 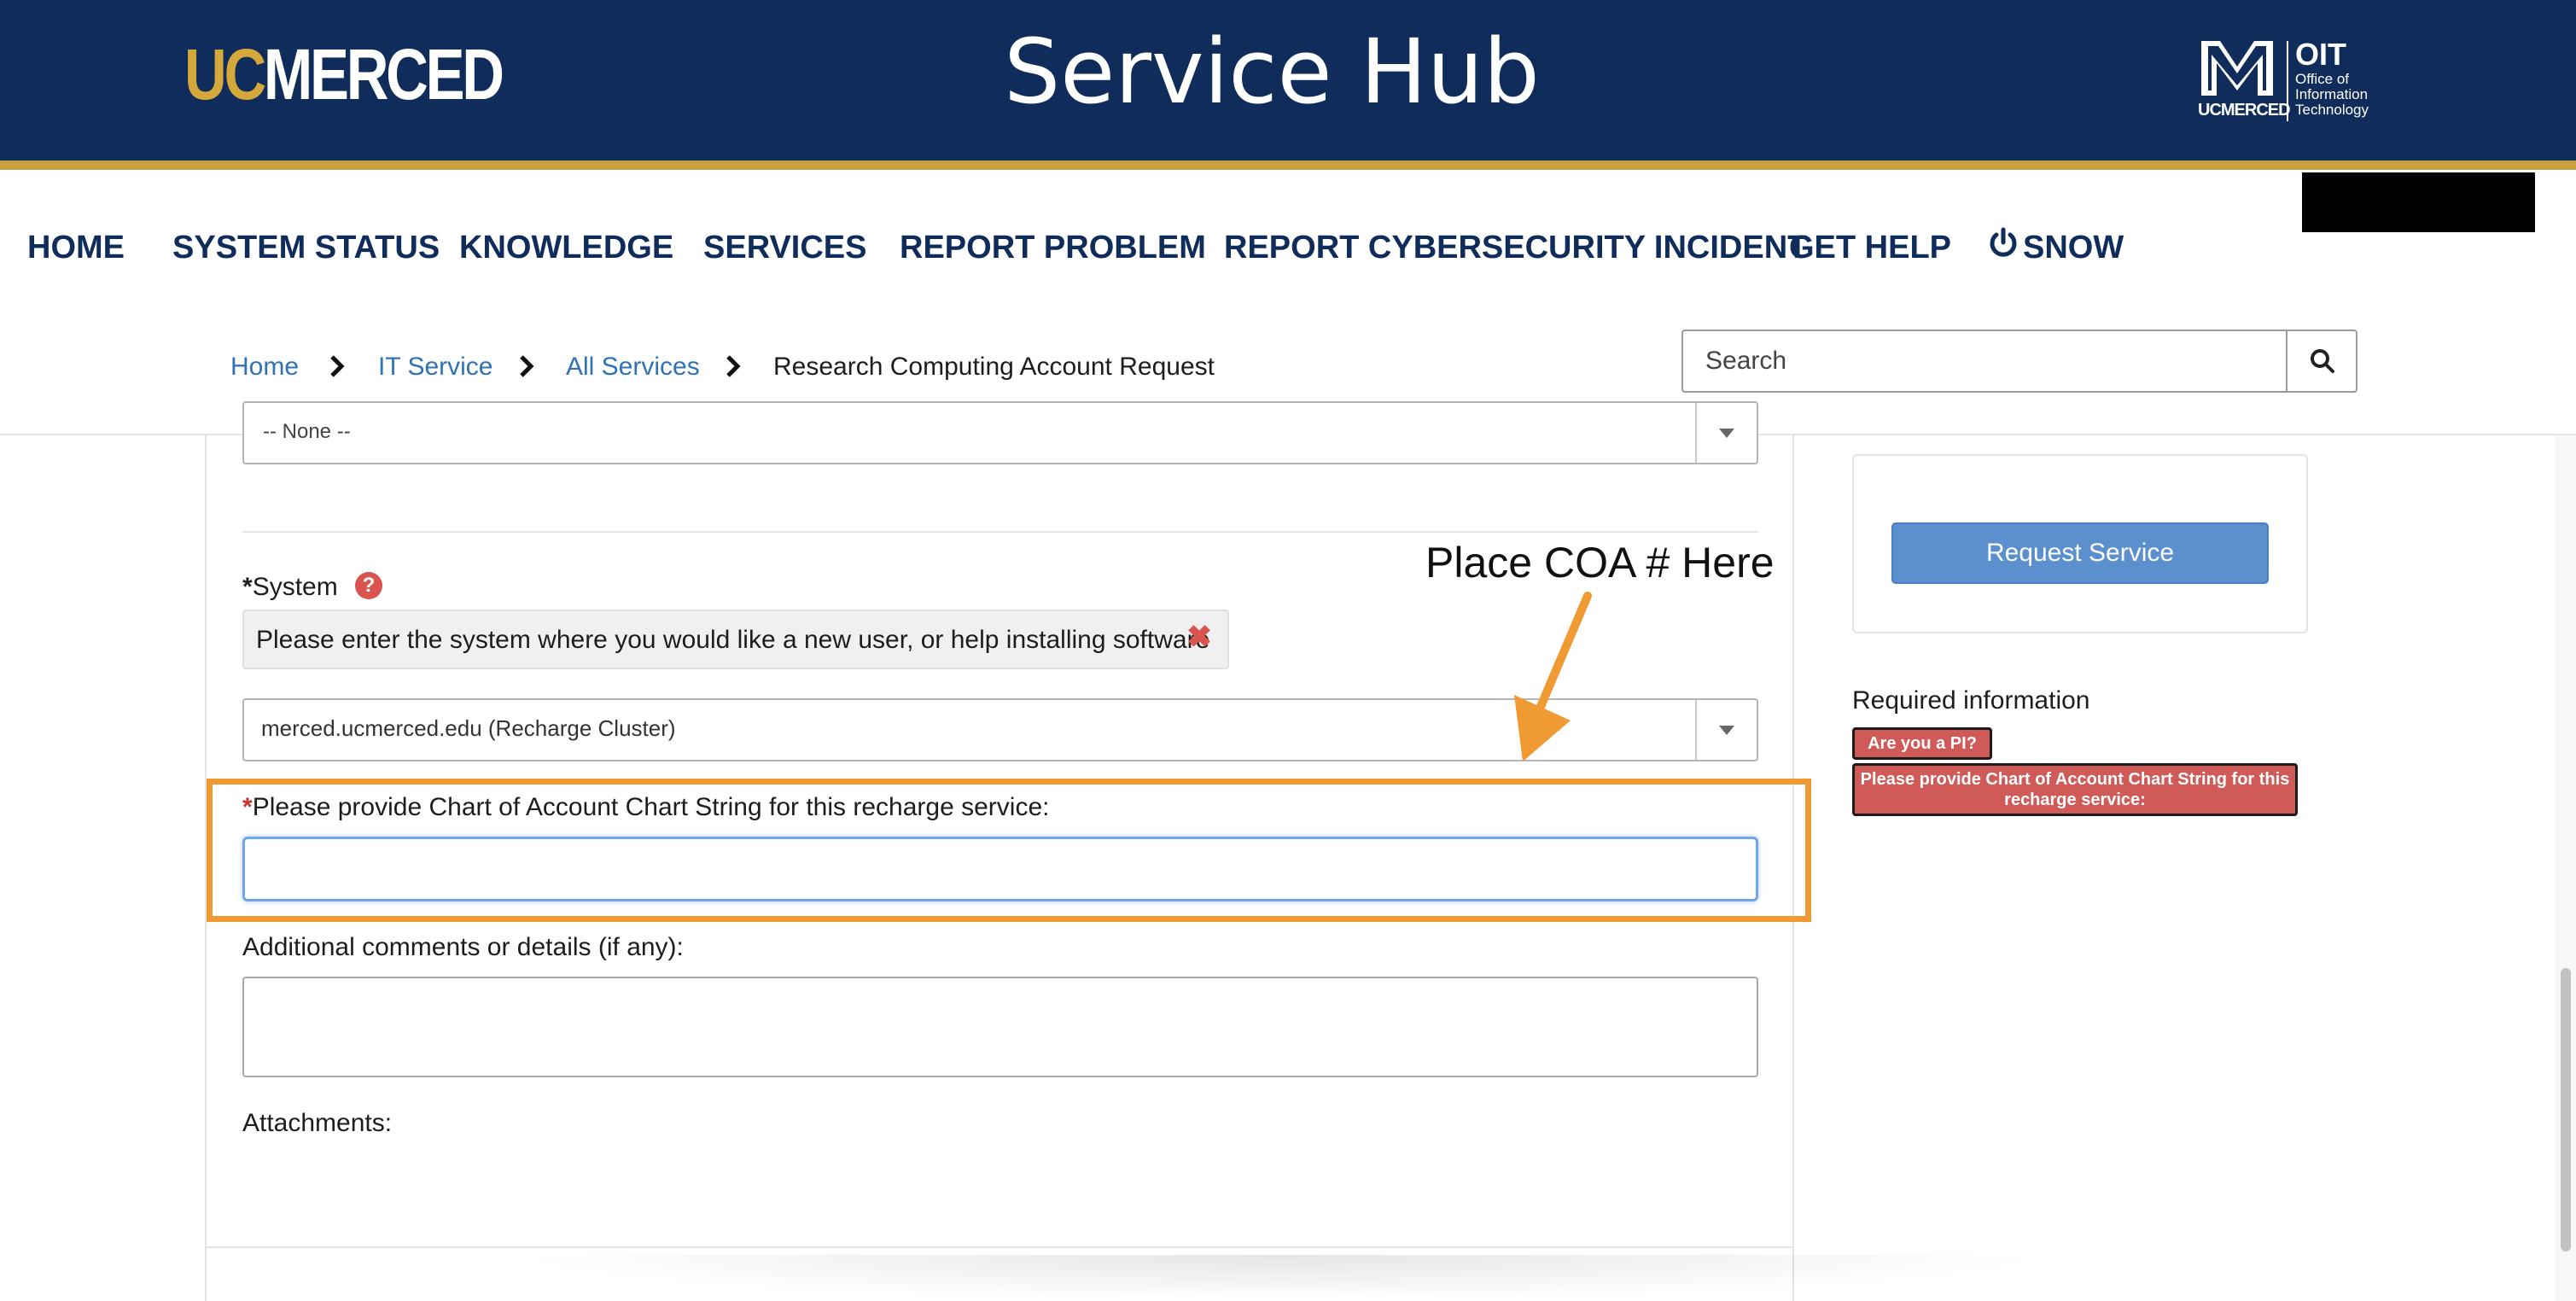 What do you see at coordinates (2320, 54) in the screenshot?
I see `oit-title: OIT` at bounding box center [2320, 54].